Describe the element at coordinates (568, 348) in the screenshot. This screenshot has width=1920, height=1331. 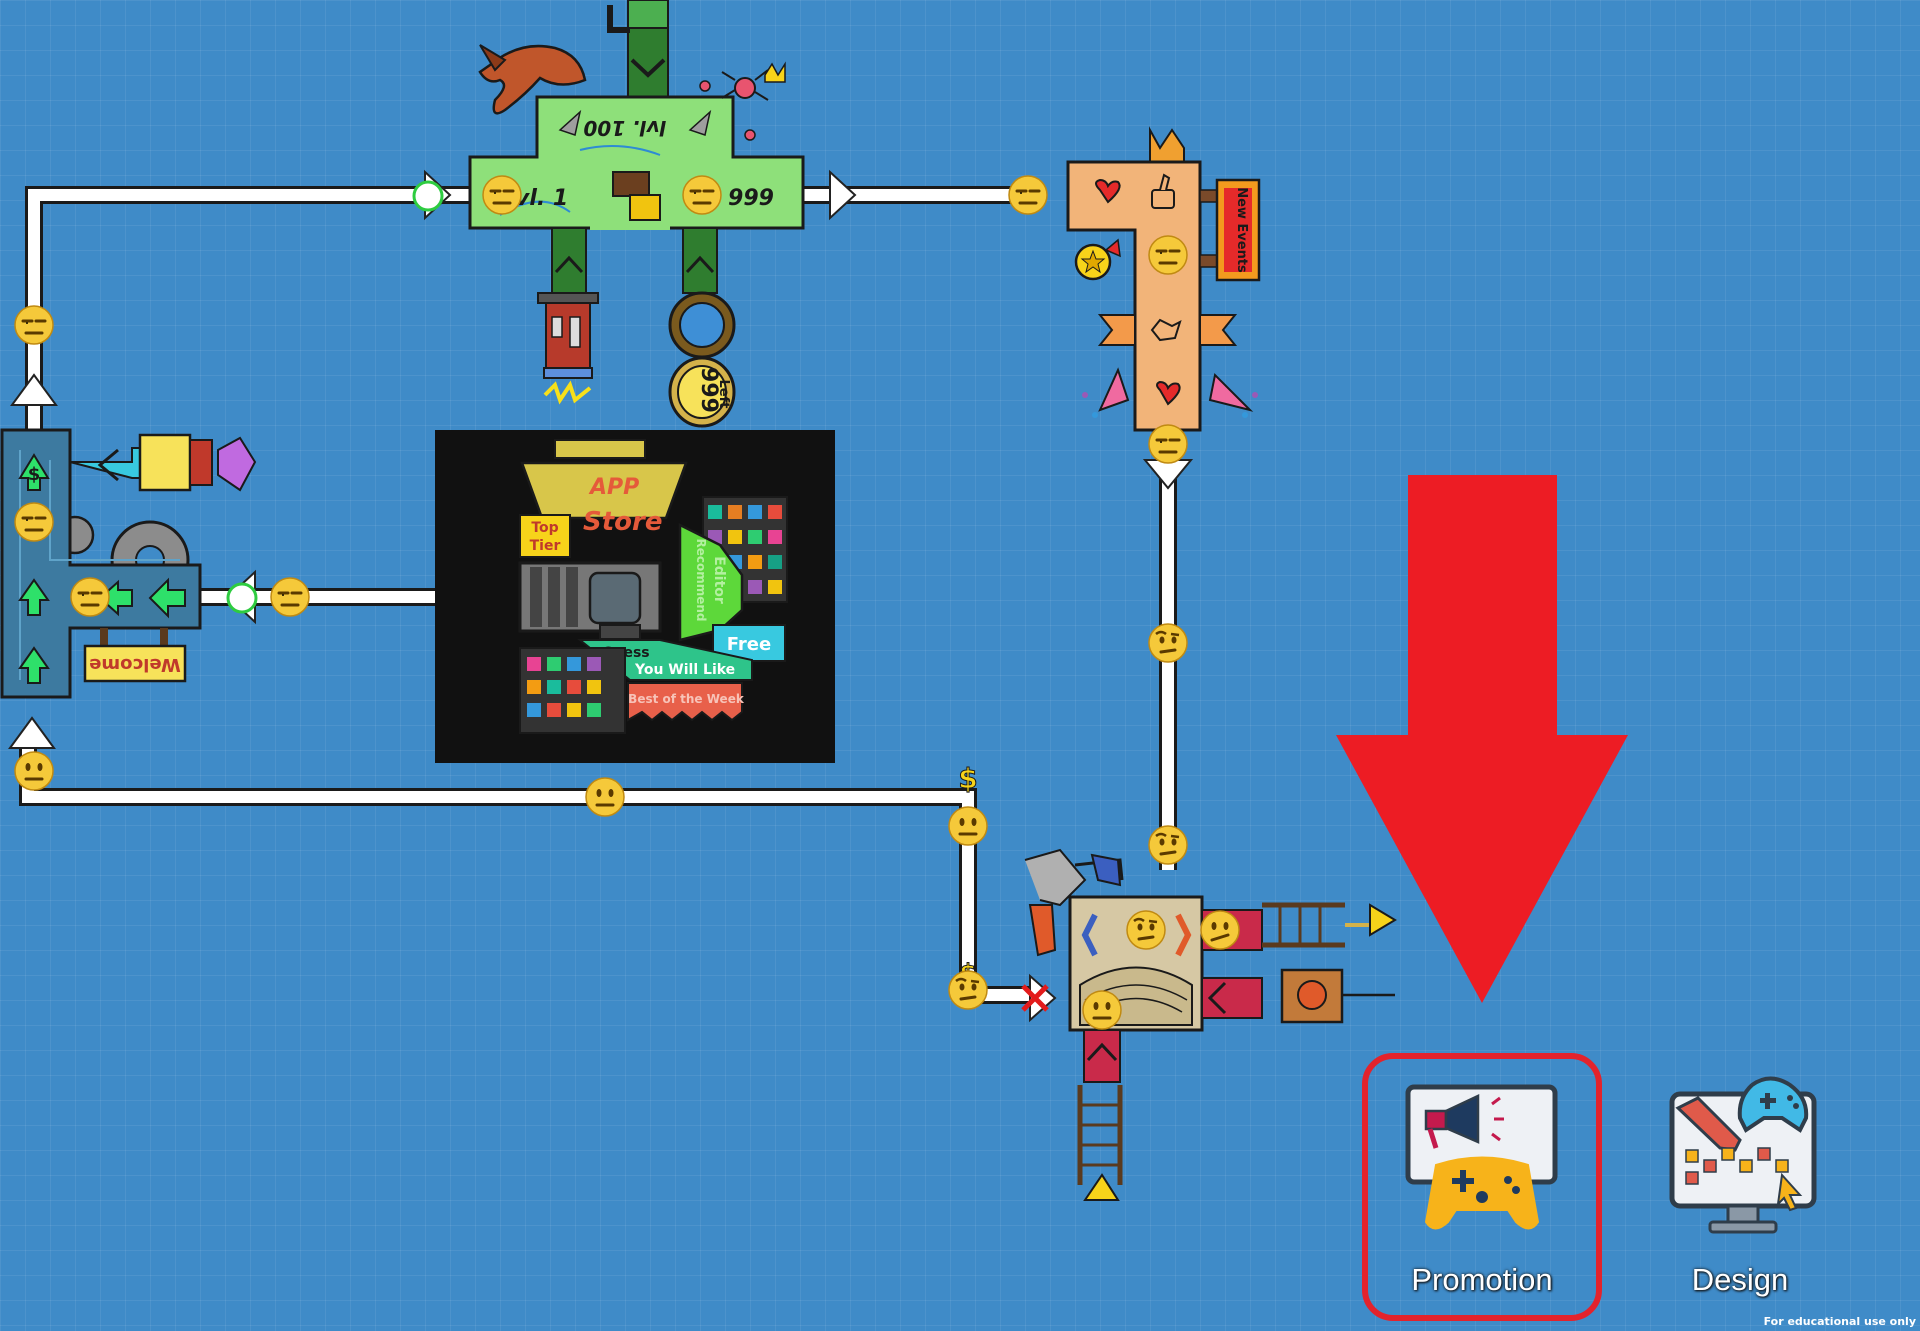
I see `generator-icon` at that location.